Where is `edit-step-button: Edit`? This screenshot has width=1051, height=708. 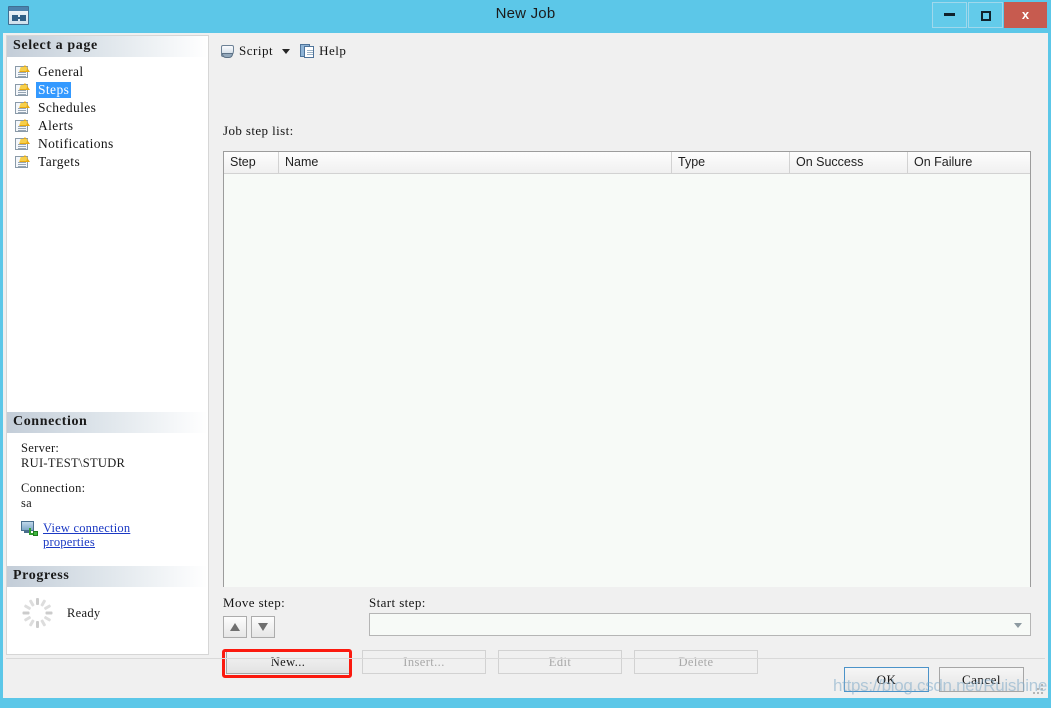 edit-step-button: Edit is located at coordinates (560, 662).